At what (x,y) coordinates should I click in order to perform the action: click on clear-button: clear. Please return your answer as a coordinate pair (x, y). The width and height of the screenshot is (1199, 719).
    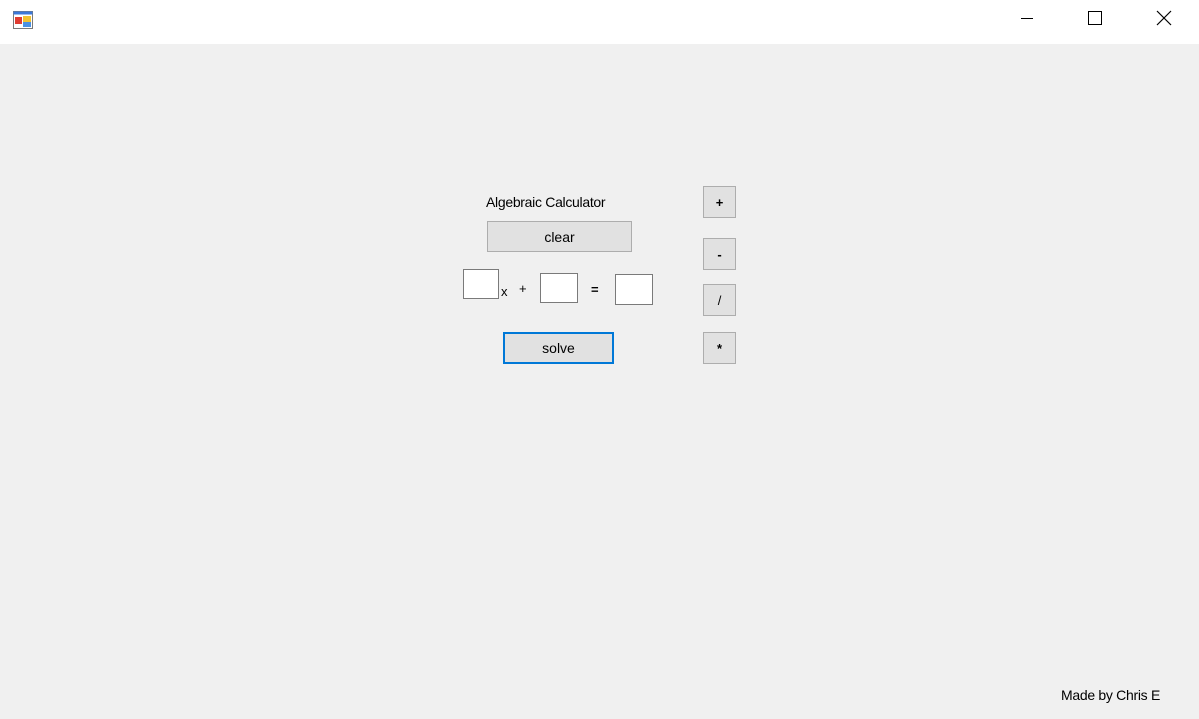
    Looking at the image, I should click on (559, 236).